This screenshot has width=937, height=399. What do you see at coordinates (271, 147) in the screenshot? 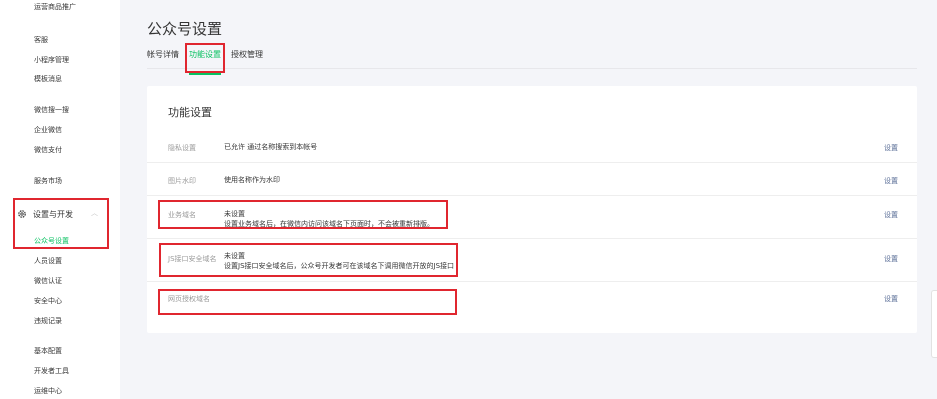
I see `row-value: 已允许 通过名称搜索到本帐号` at bounding box center [271, 147].